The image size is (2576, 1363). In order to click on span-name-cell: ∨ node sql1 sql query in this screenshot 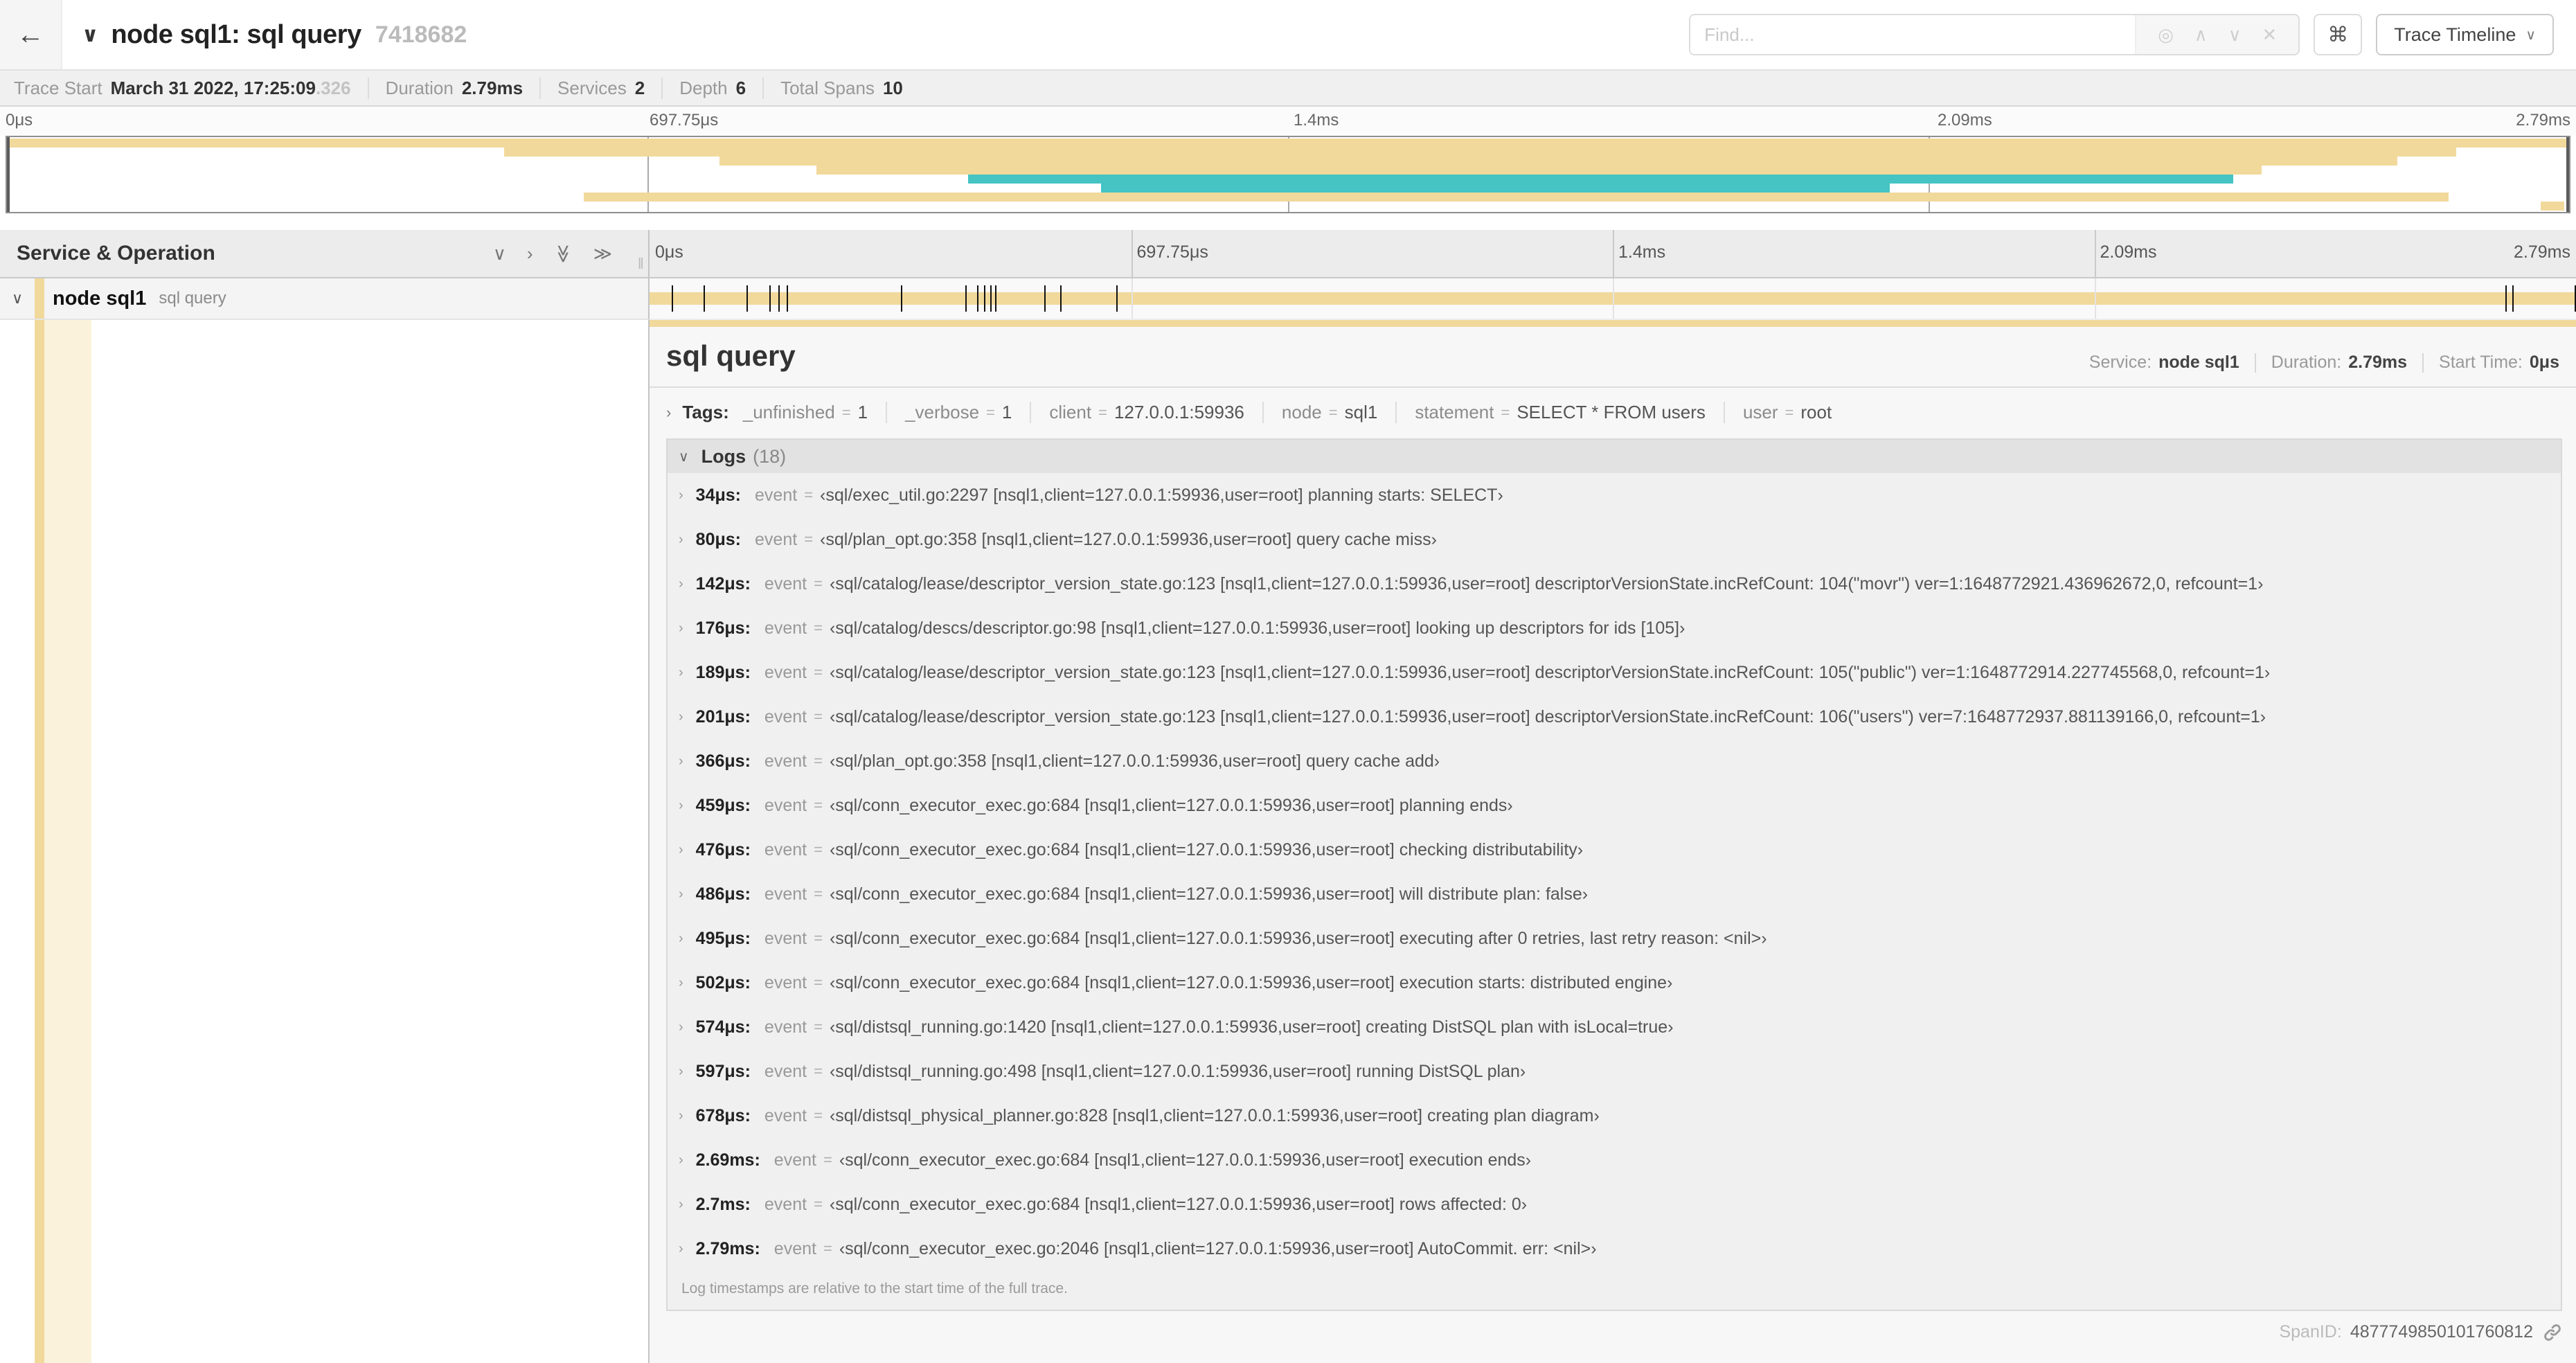, I will do `click(325, 299)`.